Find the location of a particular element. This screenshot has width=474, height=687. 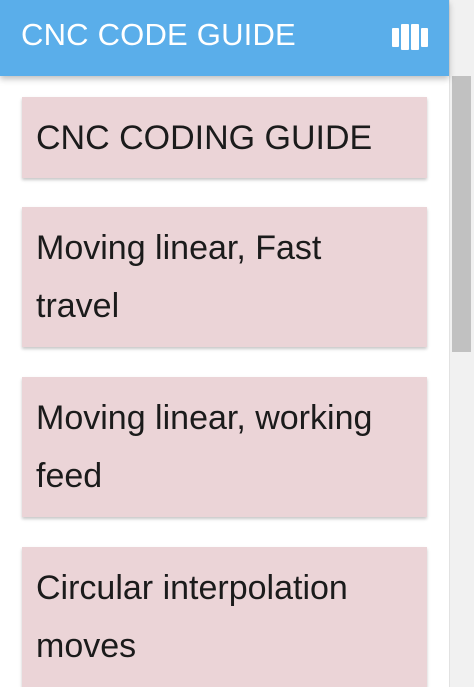

scrollbar-thumb is located at coordinates (461, 214).